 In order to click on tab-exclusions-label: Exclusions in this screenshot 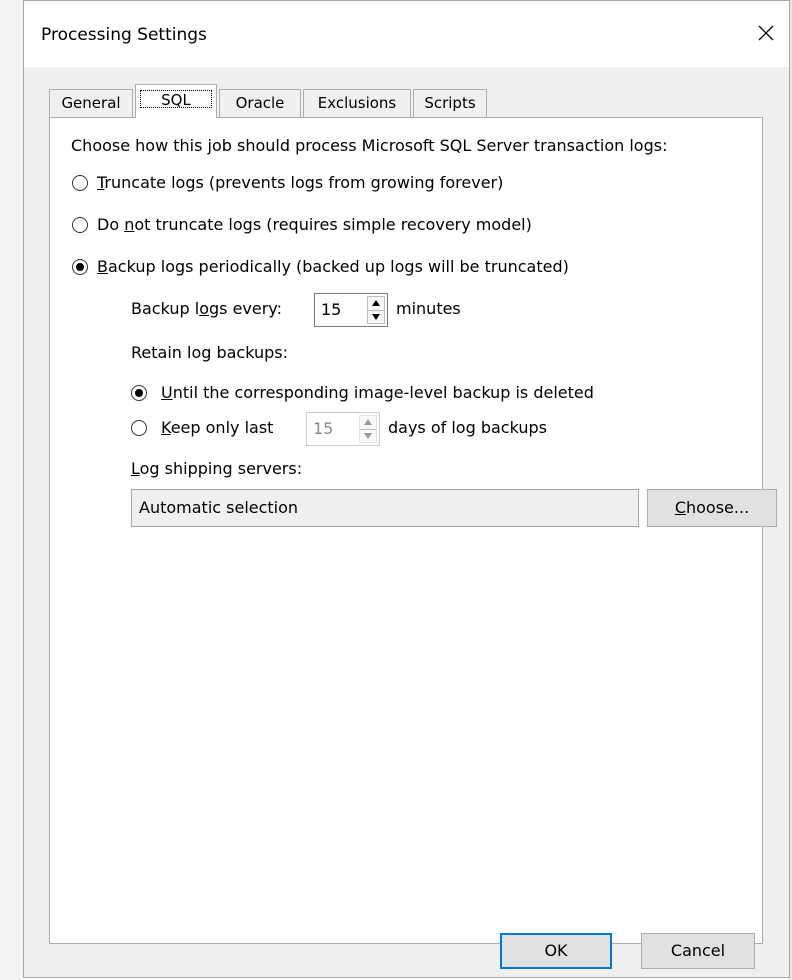, I will do `click(357, 103)`.